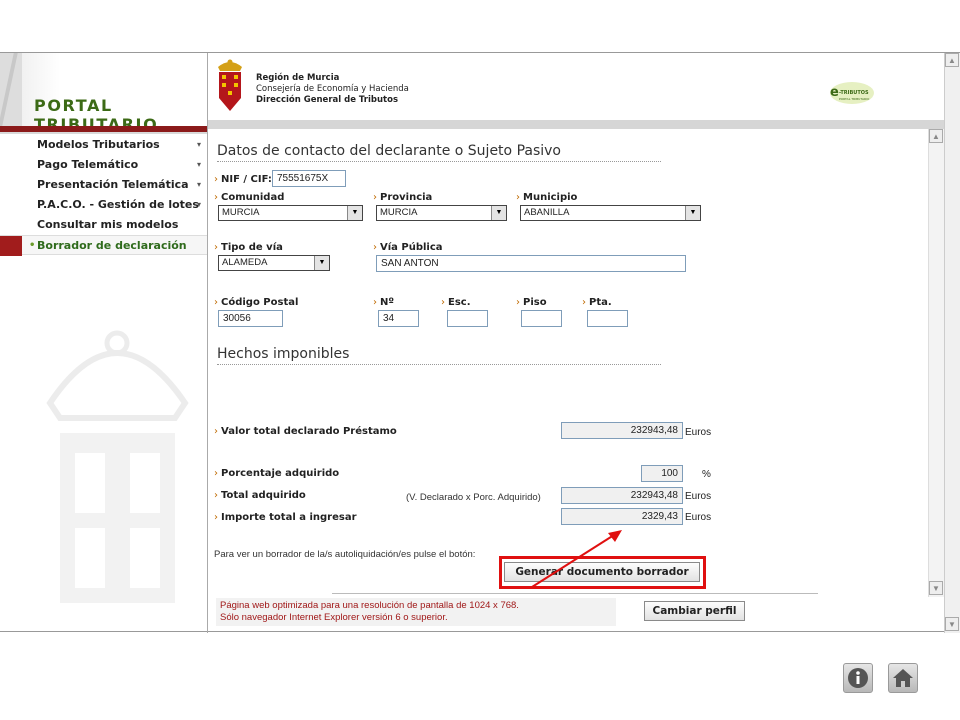 The width and height of the screenshot is (960, 720). I want to click on total-adquirido-label-text: Total adquirido, so click(263, 495).